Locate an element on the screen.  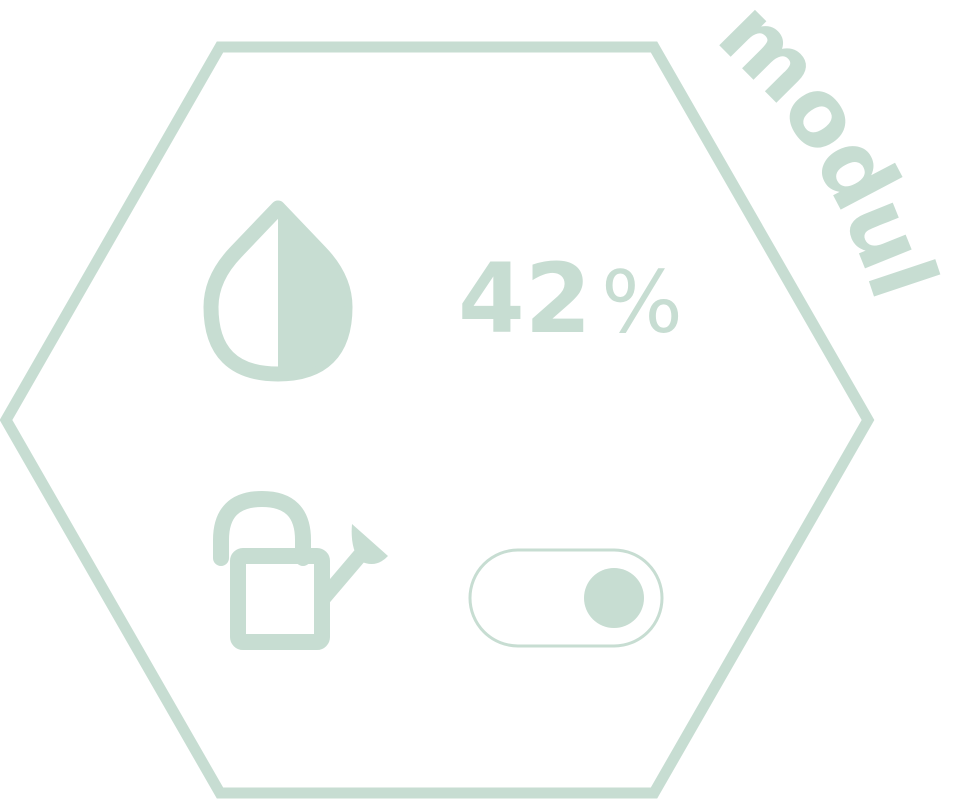
humidity-number: 42 is located at coordinates (525, 299).